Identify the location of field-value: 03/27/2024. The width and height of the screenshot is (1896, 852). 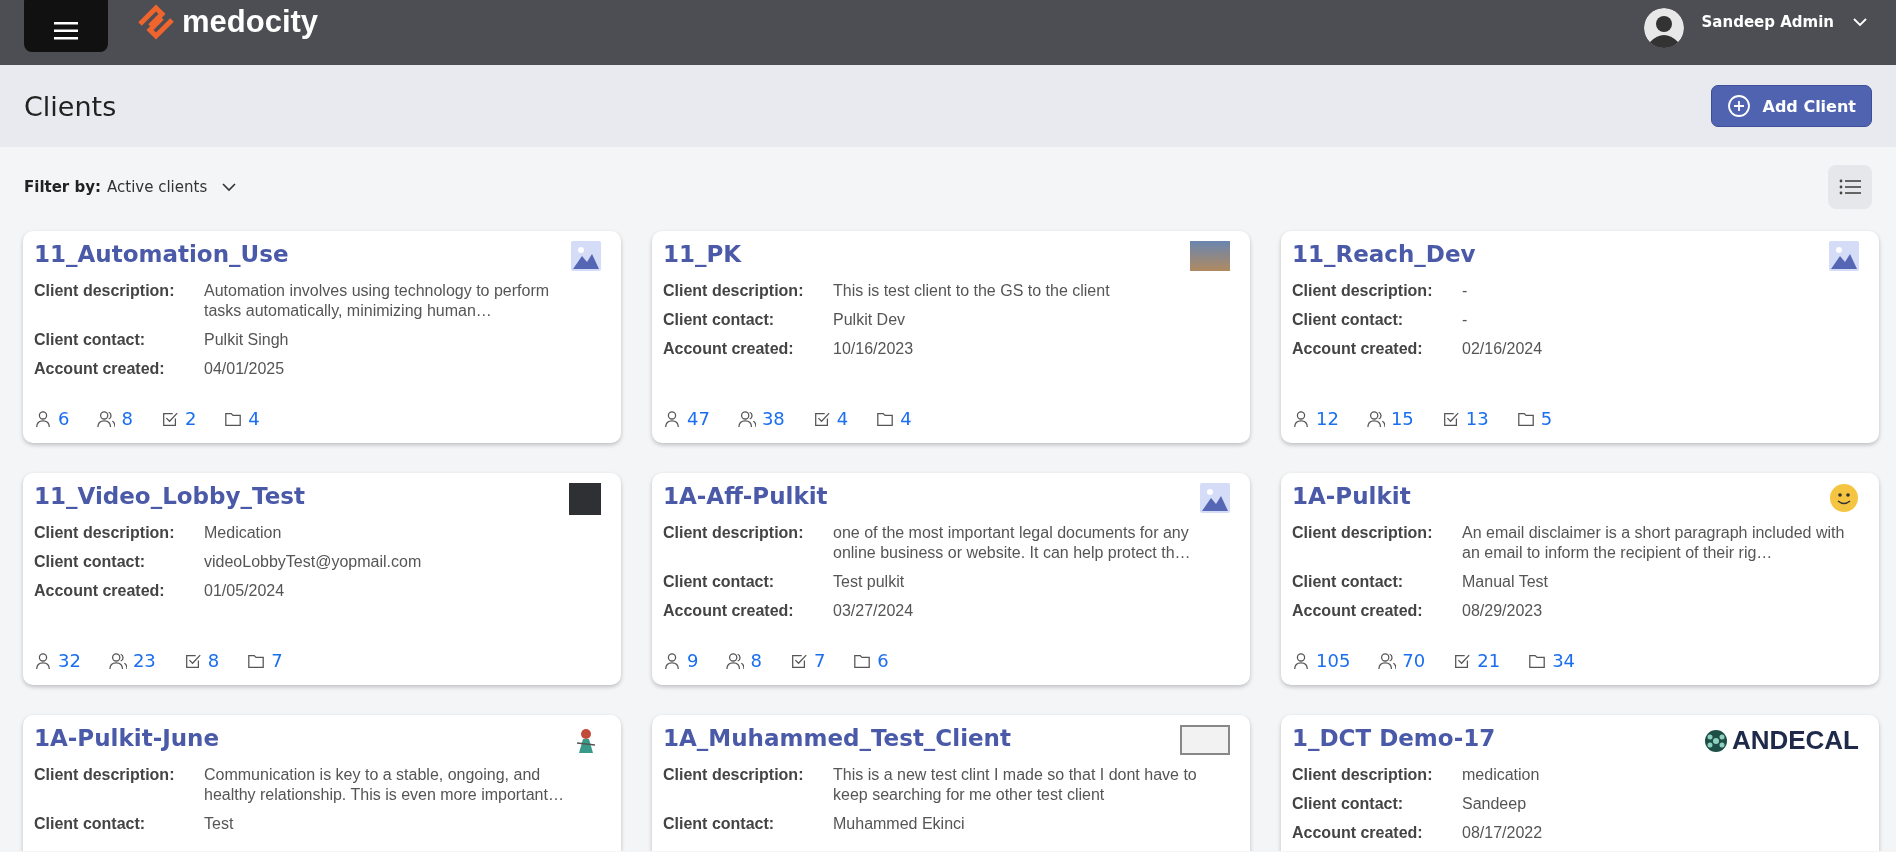
(874, 611).